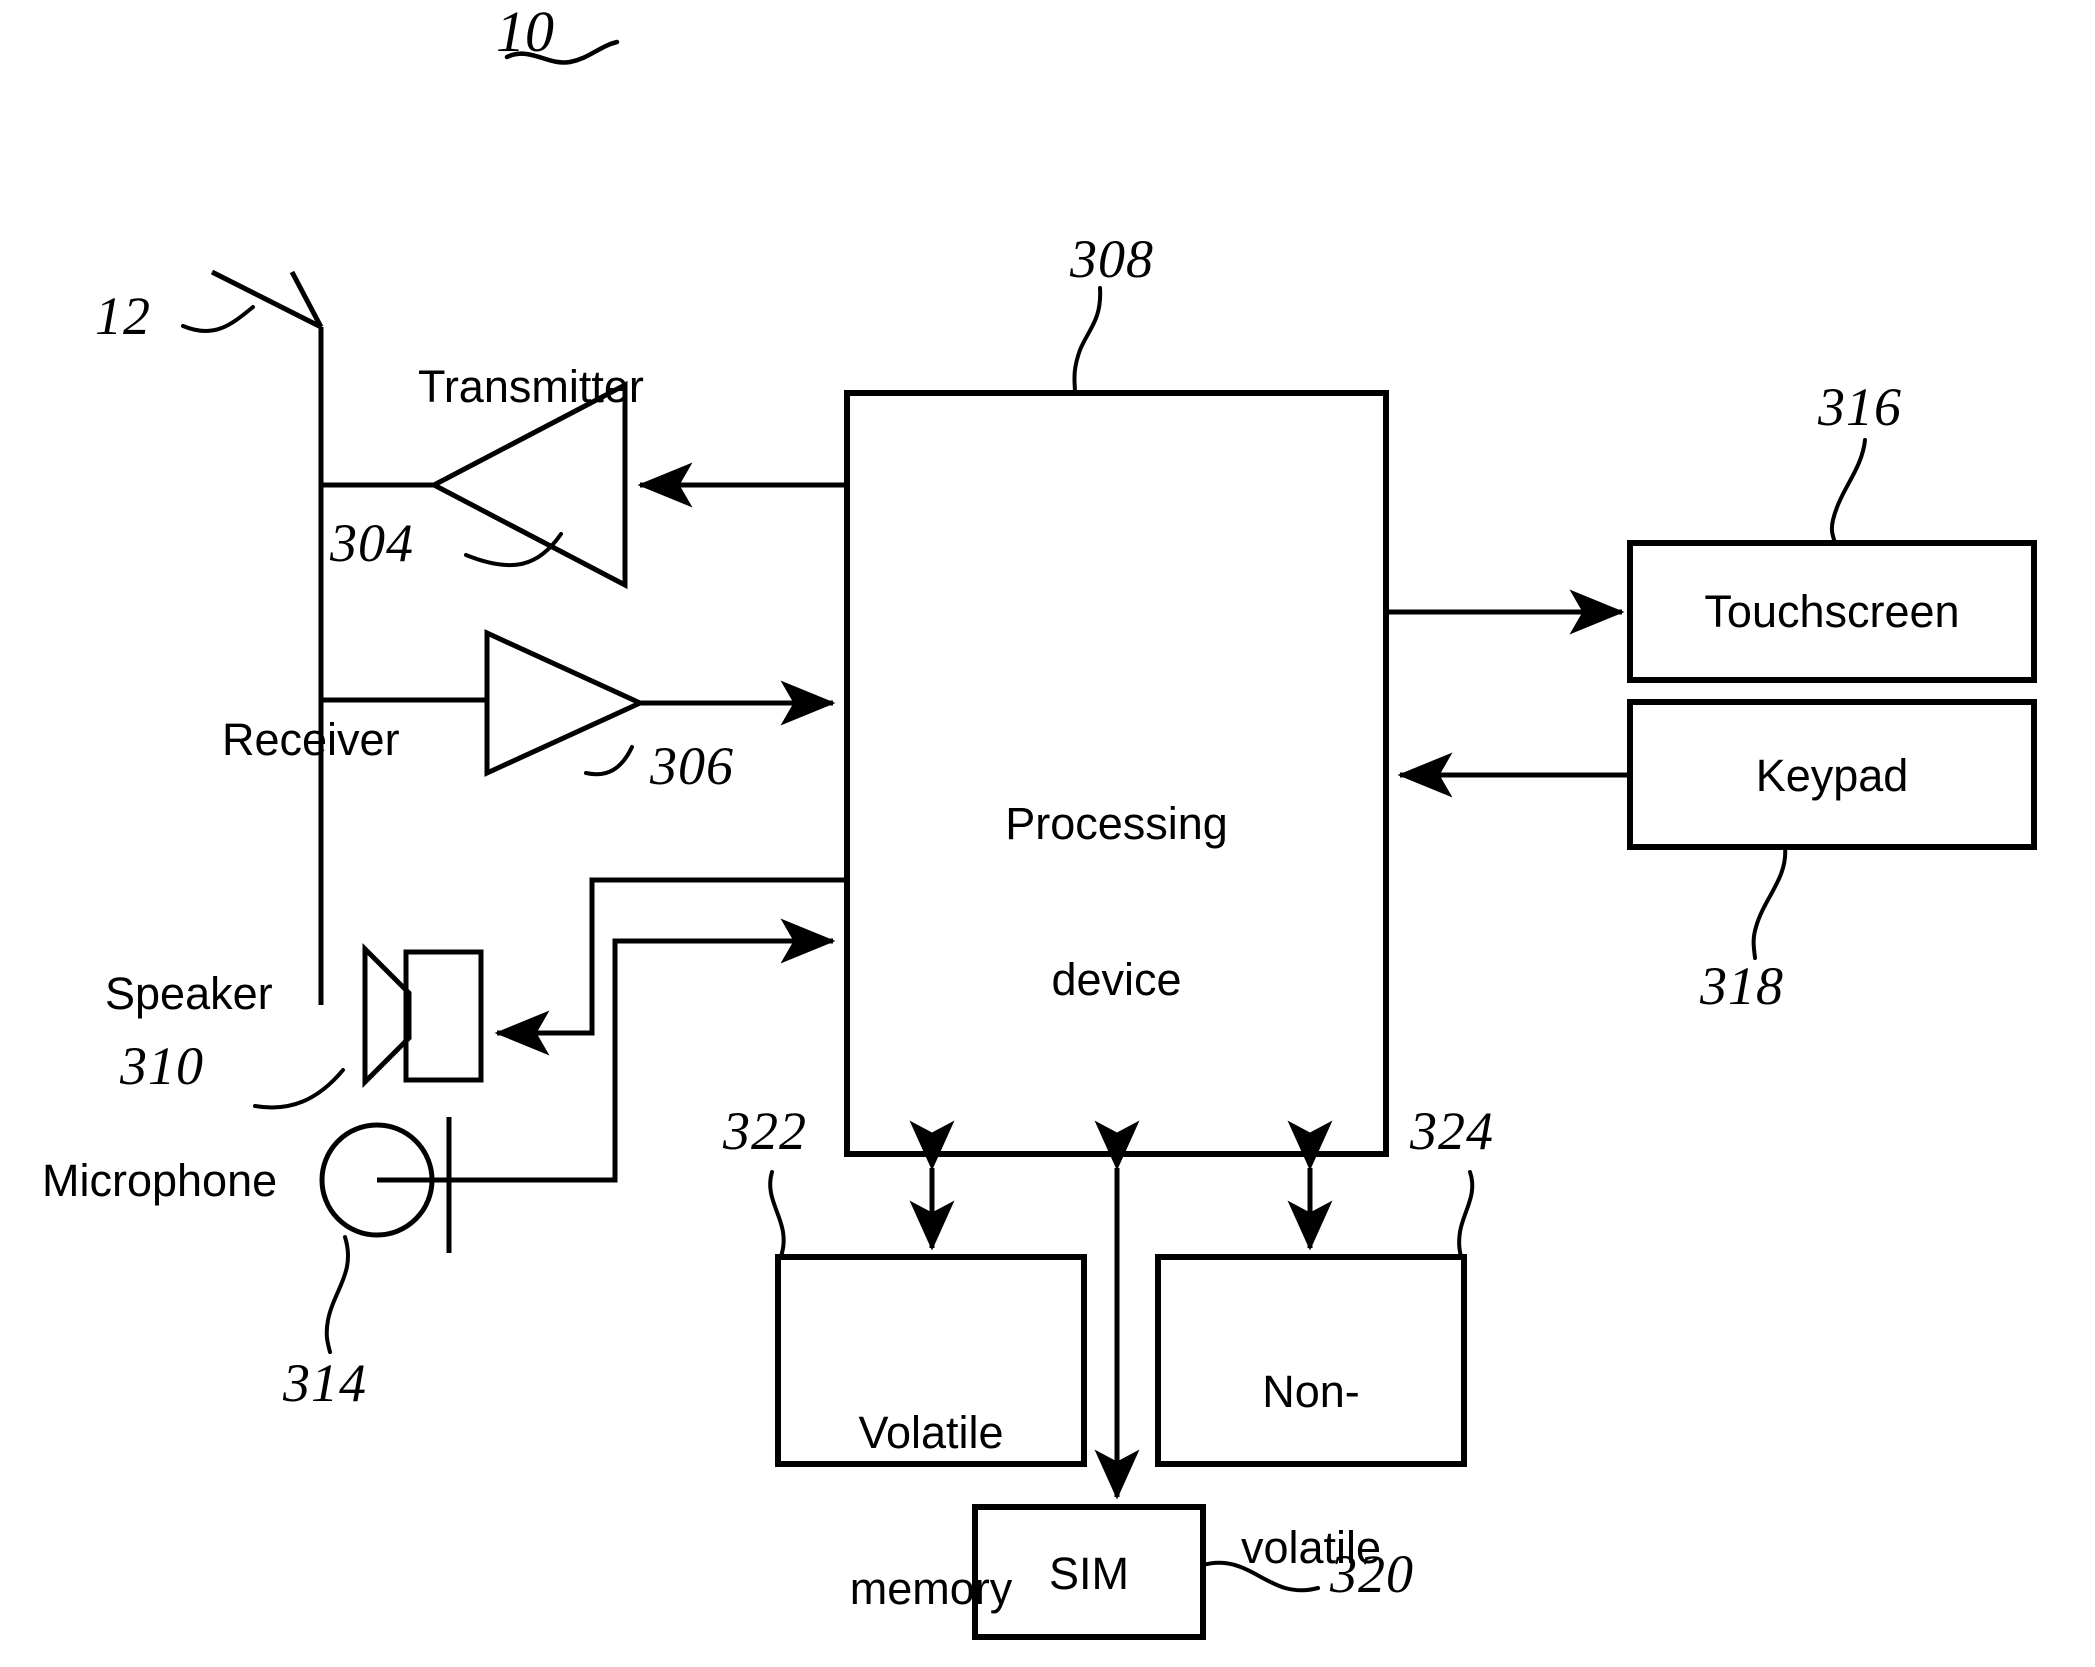 The width and height of the screenshot is (2095, 1667). Describe the element at coordinates (1311, 1464) in the screenshot. I see `nonvolatile-memory-label: Non- volatile memory` at that location.